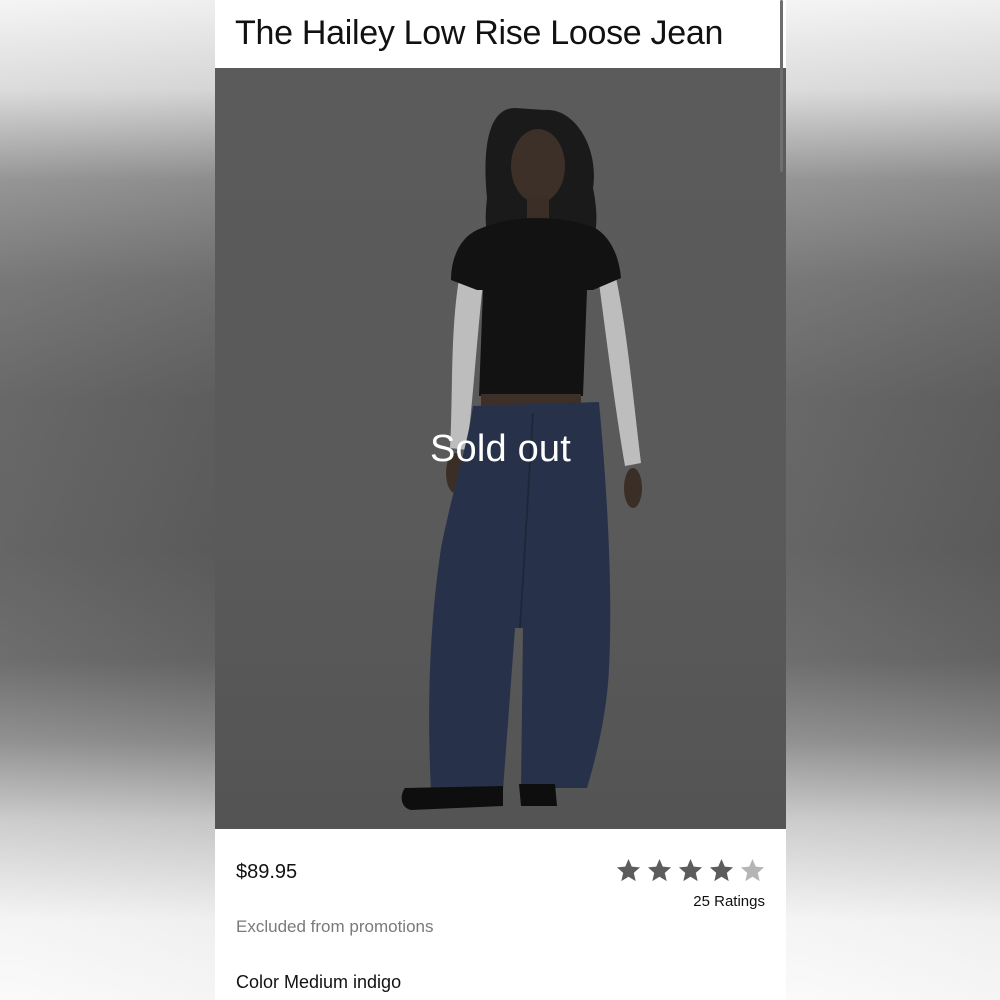  I want to click on color-label: Color Medium indigo, so click(319, 982).